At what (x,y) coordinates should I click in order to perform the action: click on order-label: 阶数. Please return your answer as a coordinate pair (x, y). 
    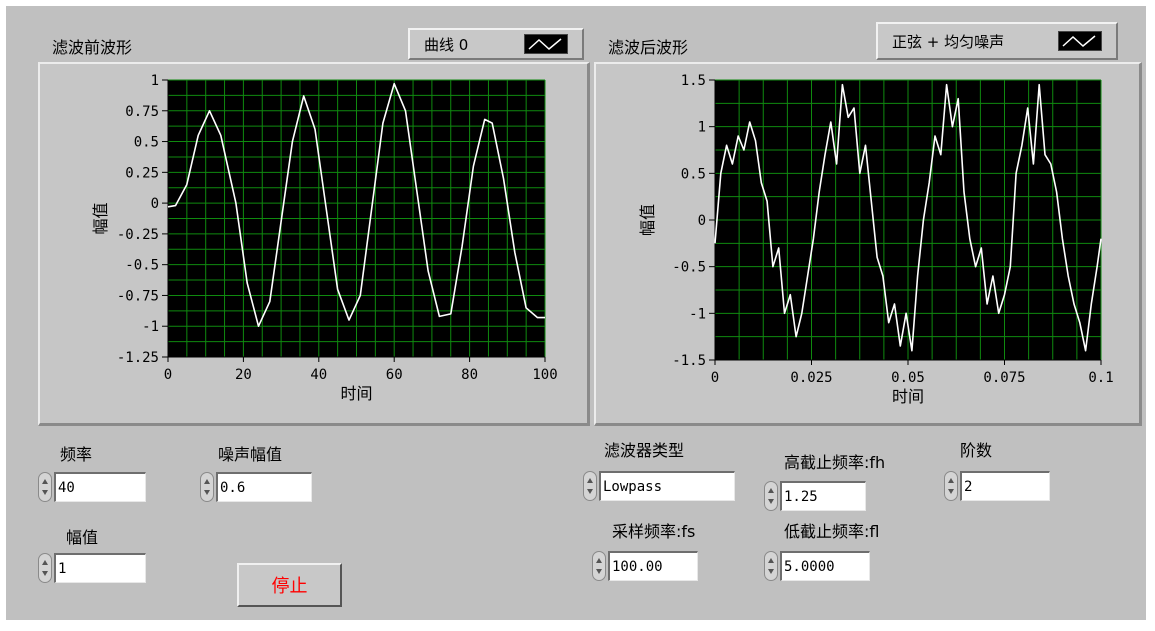
    Looking at the image, I should click on (976, 450).